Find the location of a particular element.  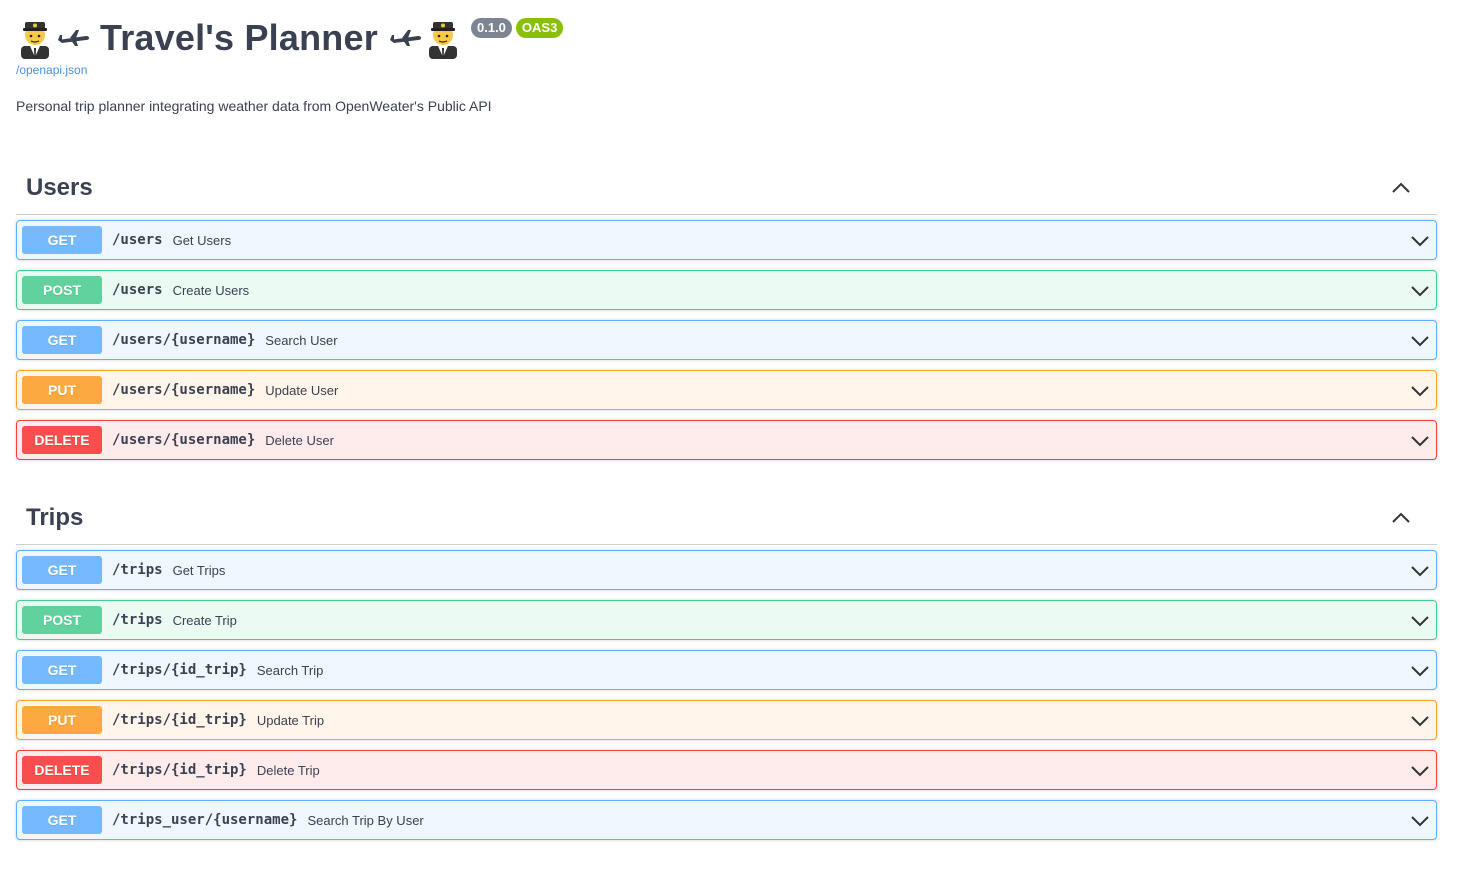

operation-summary: Get Users is located at coordinates (202, 240).